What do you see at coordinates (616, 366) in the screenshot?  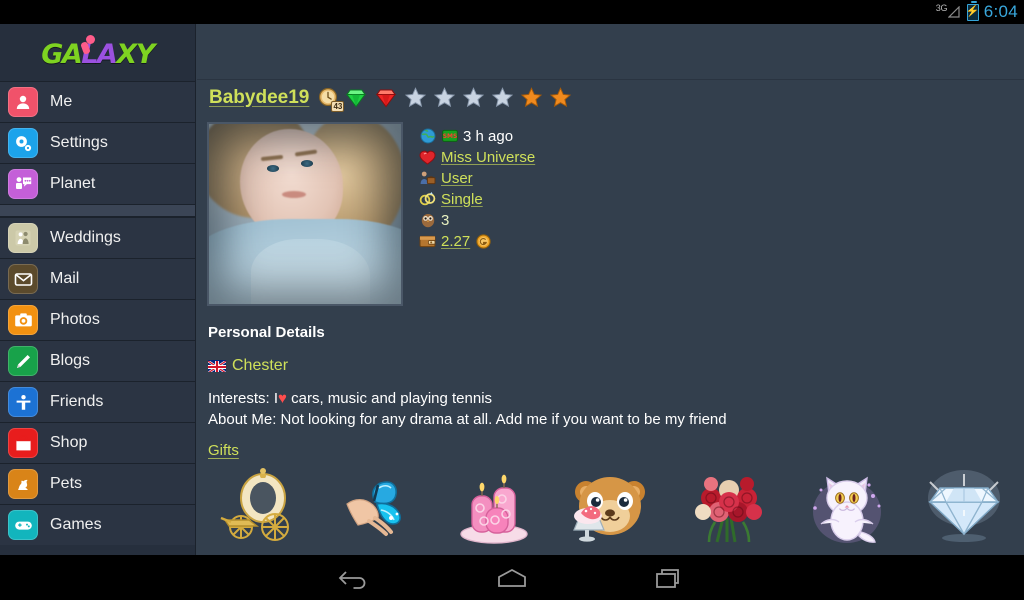 I see `location-row: Chester` at bounding box center [616, 366].